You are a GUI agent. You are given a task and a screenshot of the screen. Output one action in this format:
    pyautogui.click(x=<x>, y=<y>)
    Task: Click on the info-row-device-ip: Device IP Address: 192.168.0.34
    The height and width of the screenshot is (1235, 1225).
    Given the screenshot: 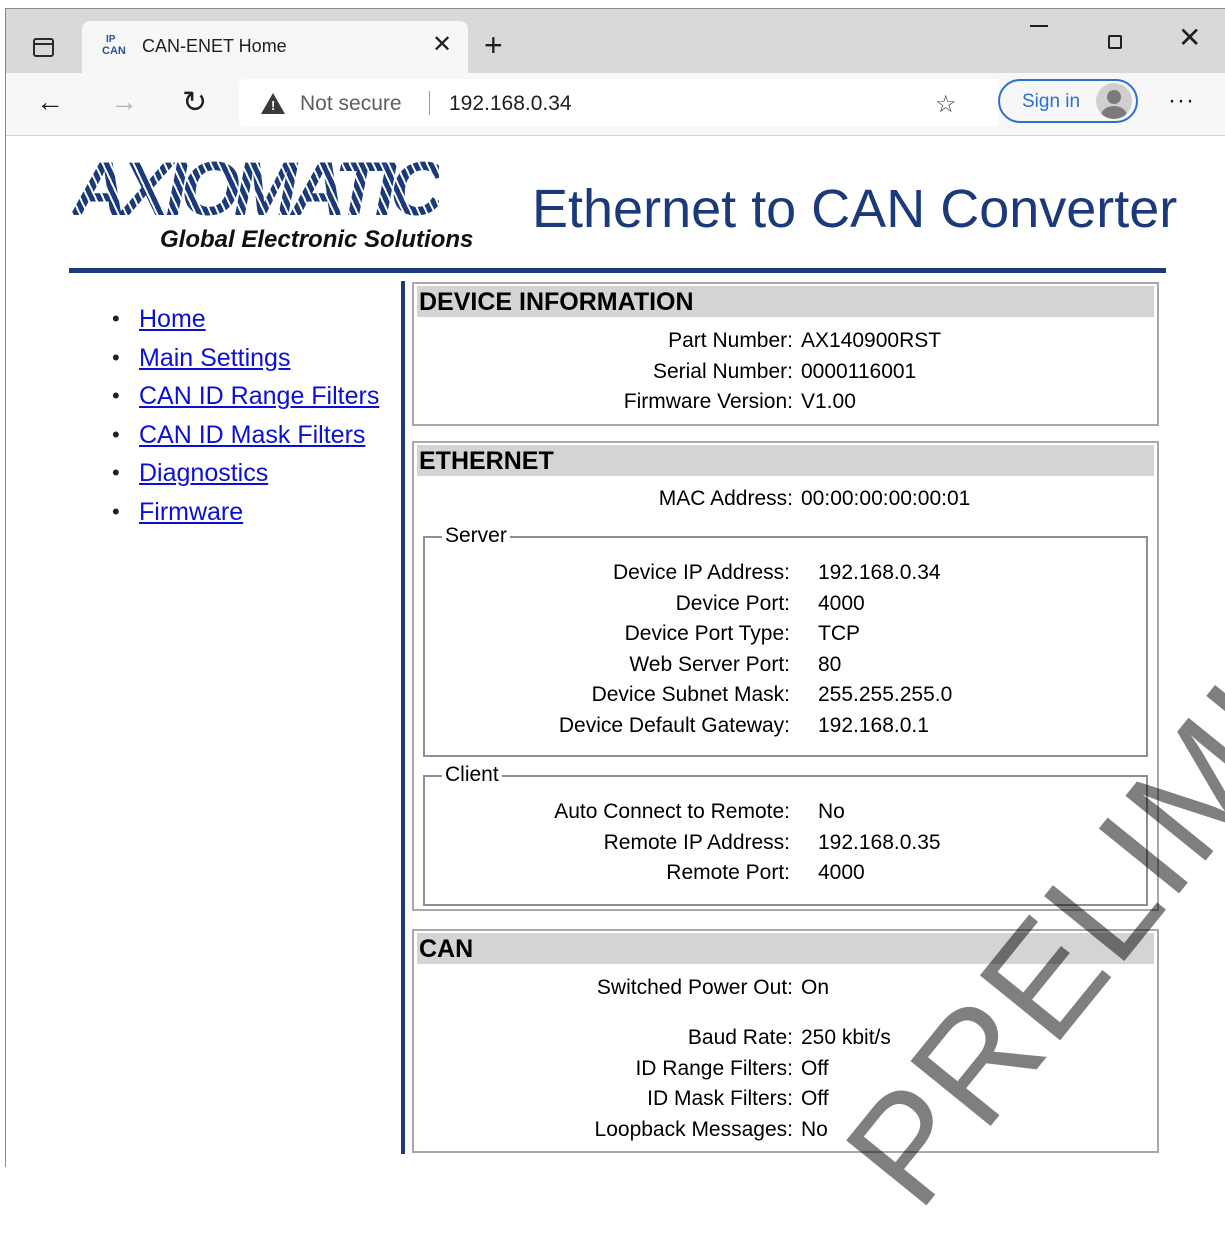 What is the action you would take?
    pyautogui.click(x=776, y=572)
    